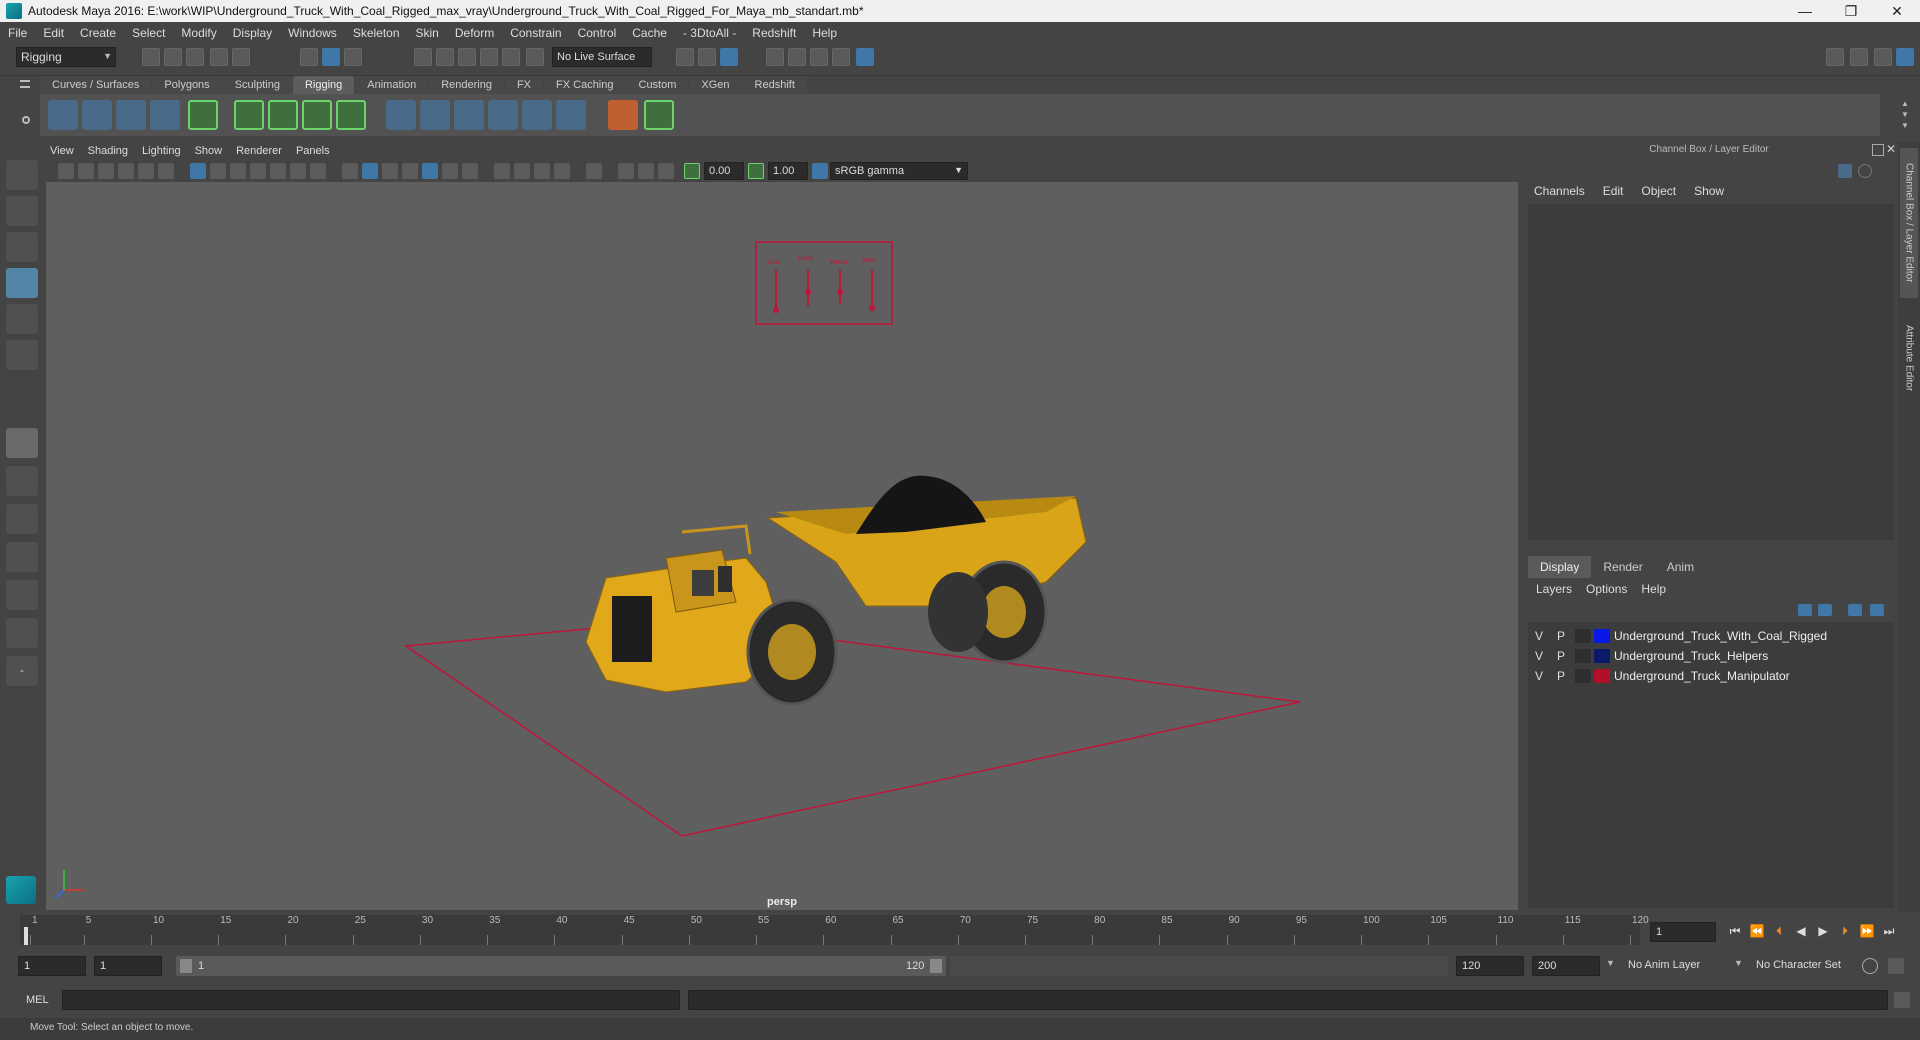  Describe the element at coordinates (657, 85) in the screenshot. I see `tab-custom: Custom` at that location.